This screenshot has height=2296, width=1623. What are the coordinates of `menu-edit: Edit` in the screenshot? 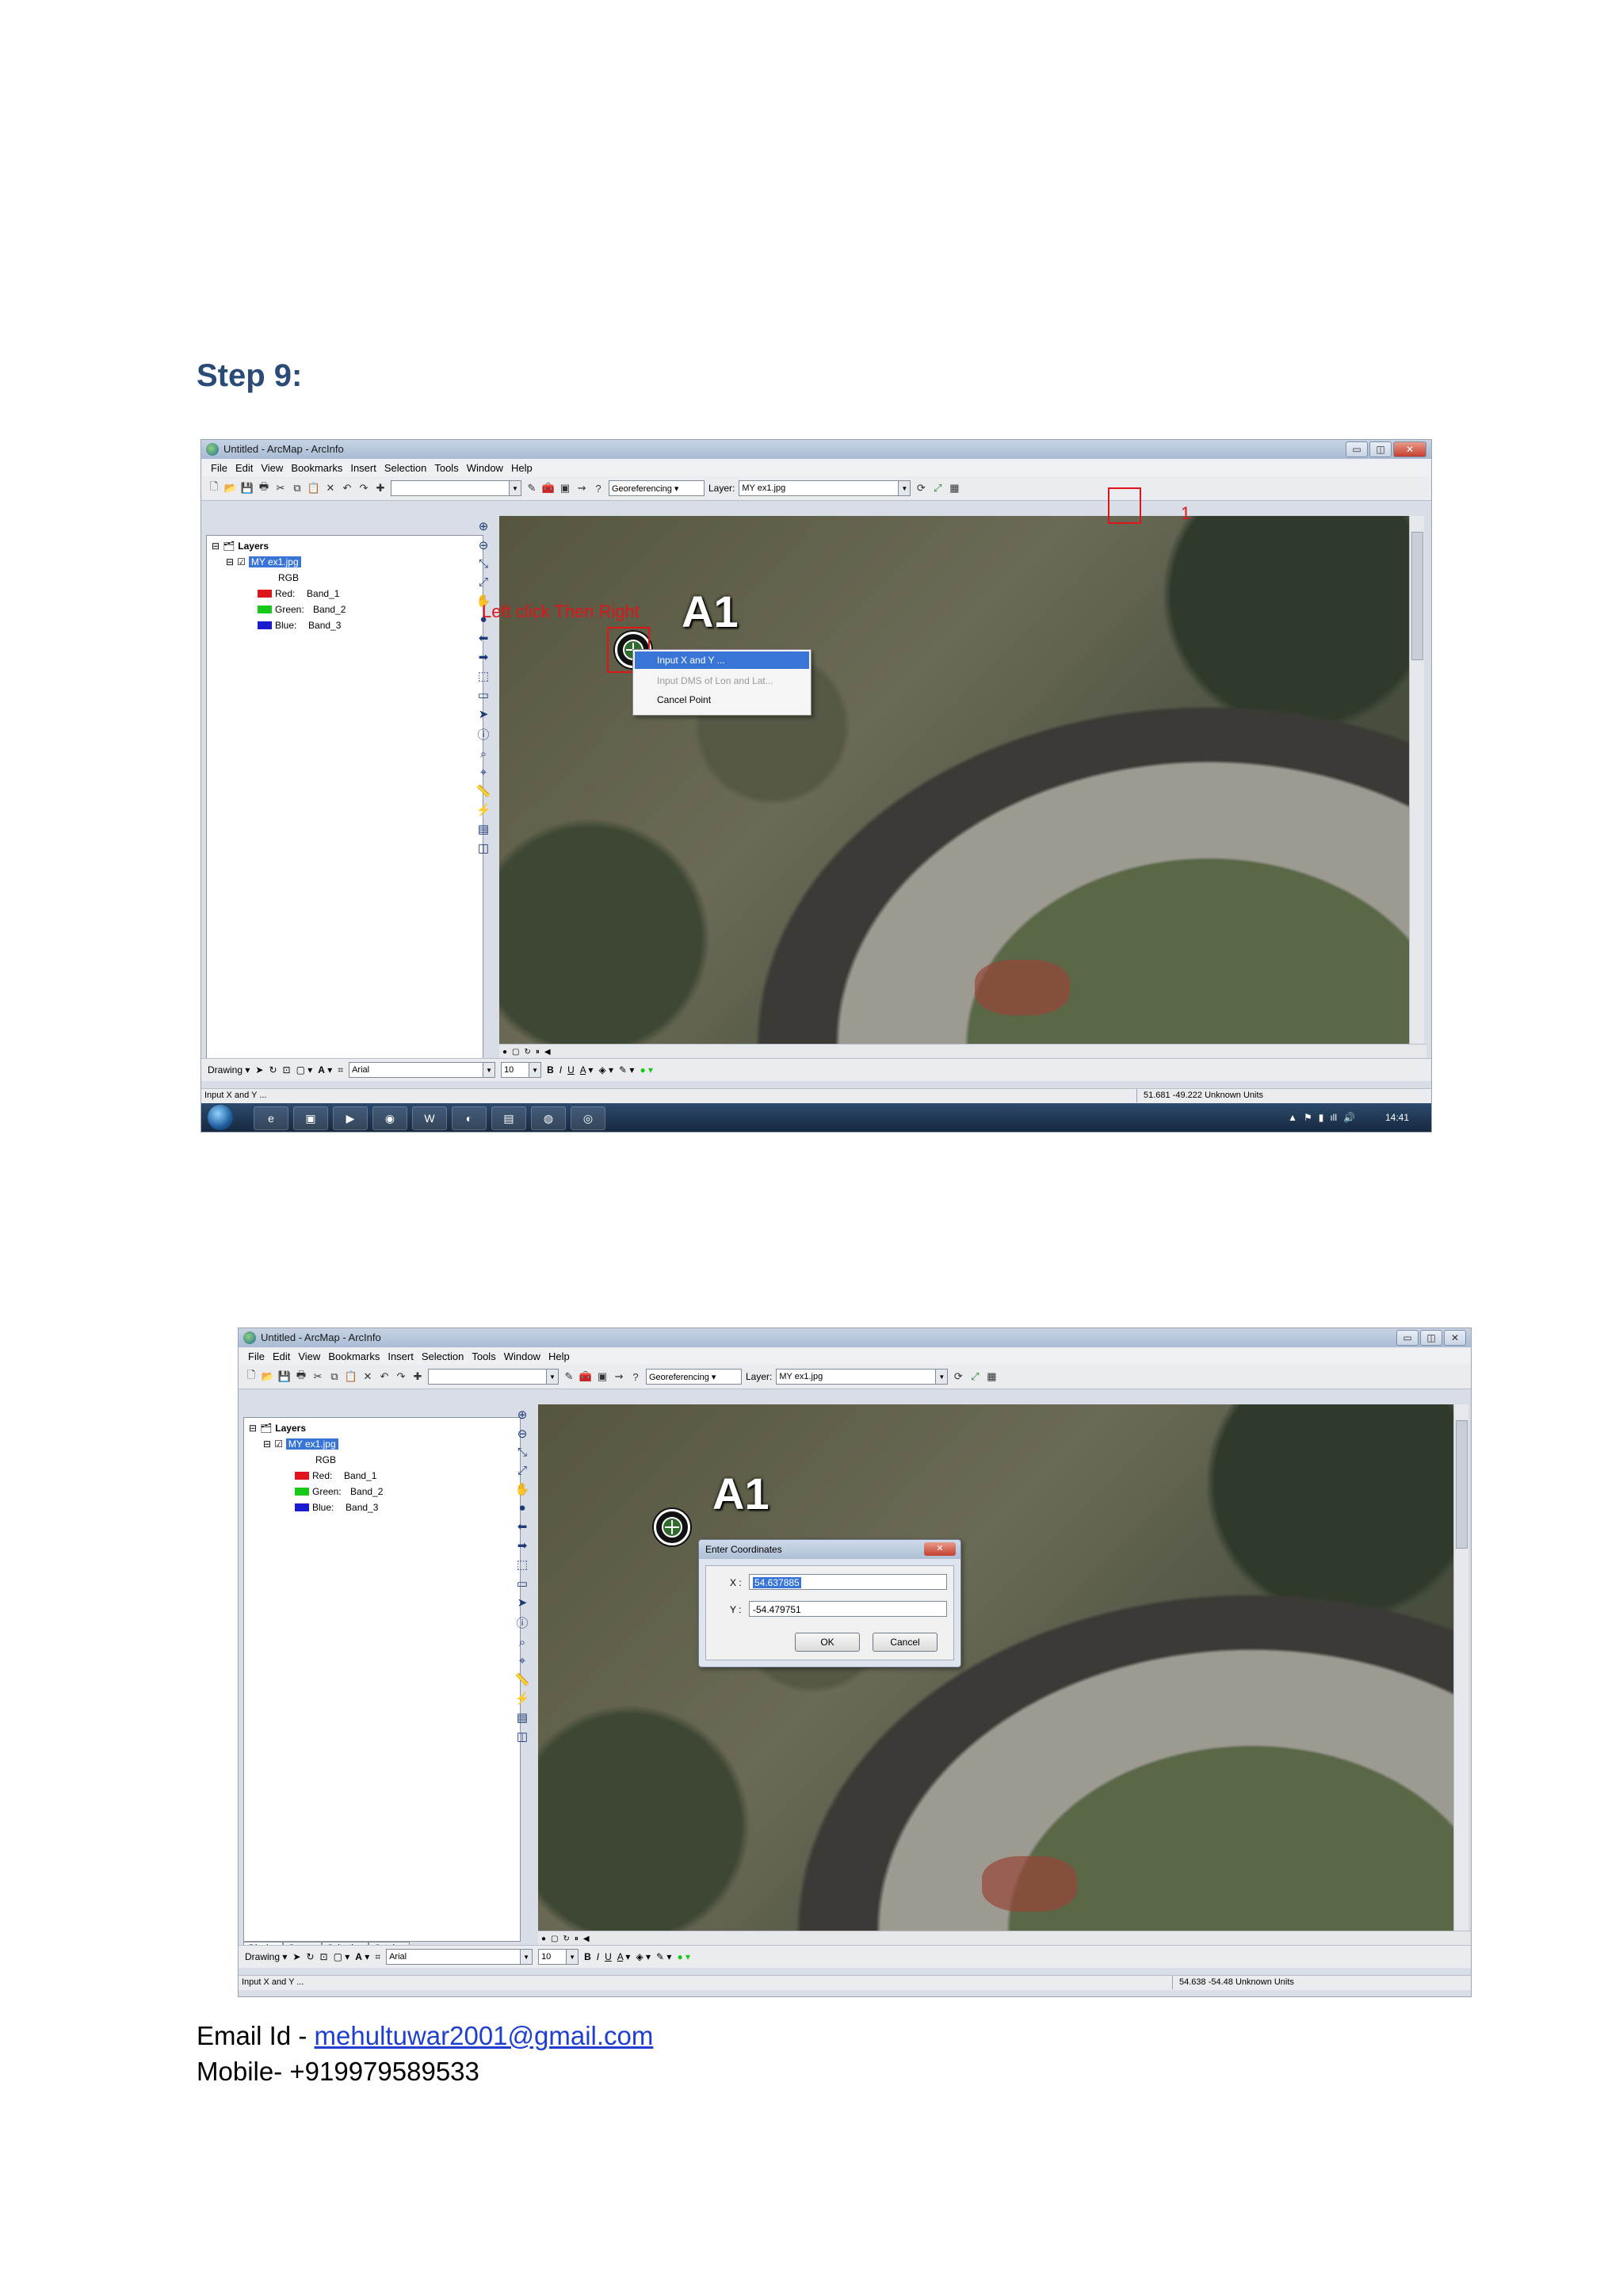 It's located at (244, 468).